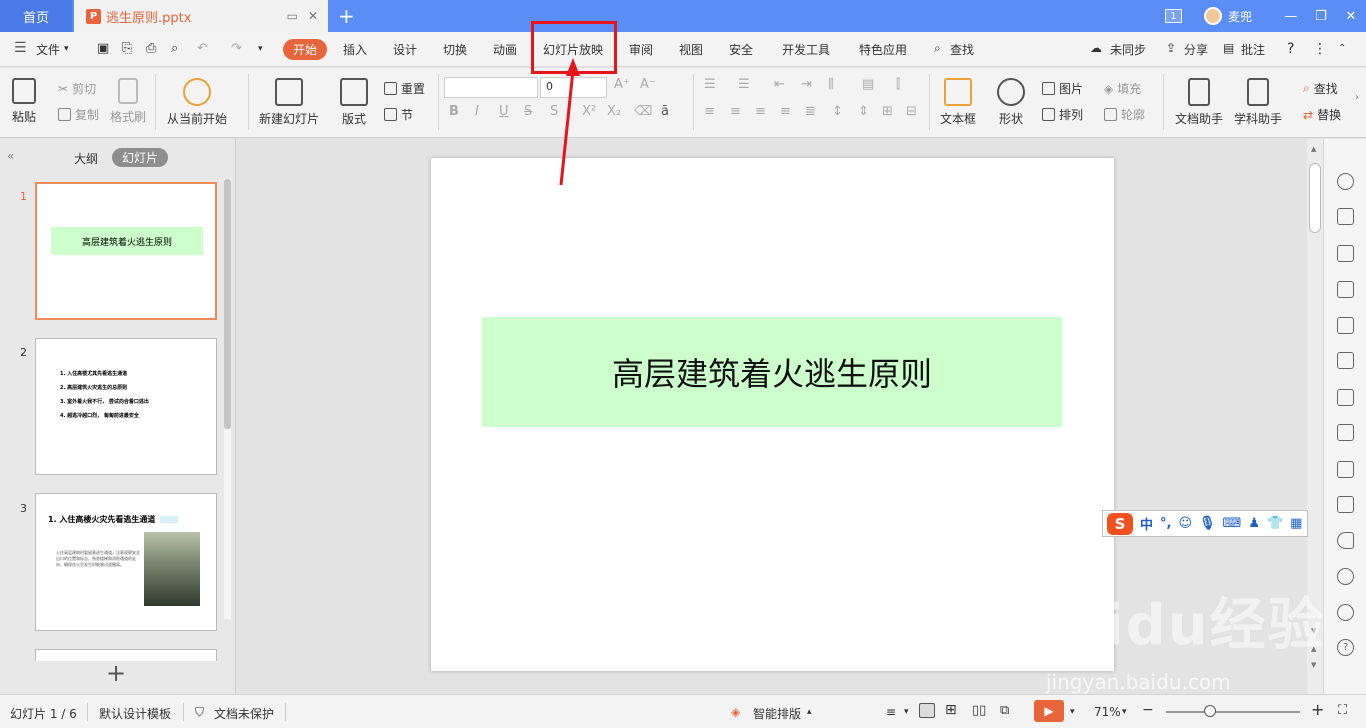  Describe the element at coordinates (126, 251) in the screenshot. I see `slide-thumbnail-1: 高层建筑着火逃生原则` at that location.